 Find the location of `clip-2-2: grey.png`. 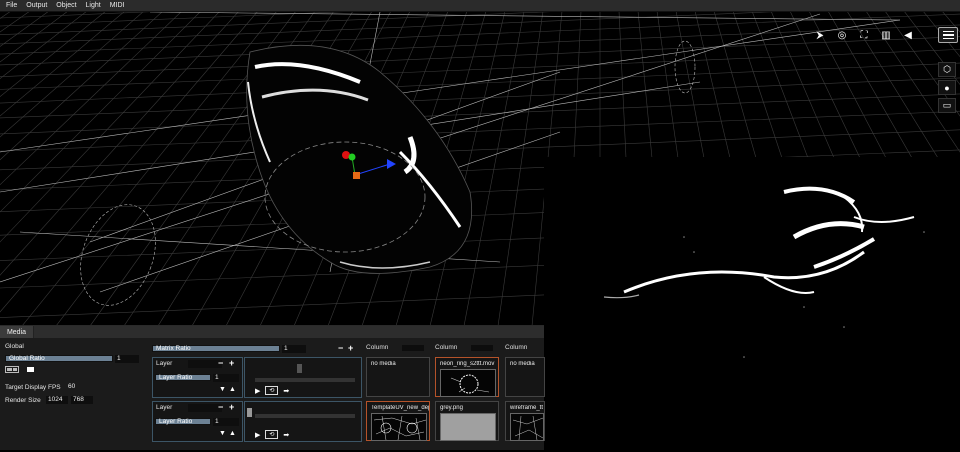

clip-2-2: grey.png is located at coordinates (467, 421).